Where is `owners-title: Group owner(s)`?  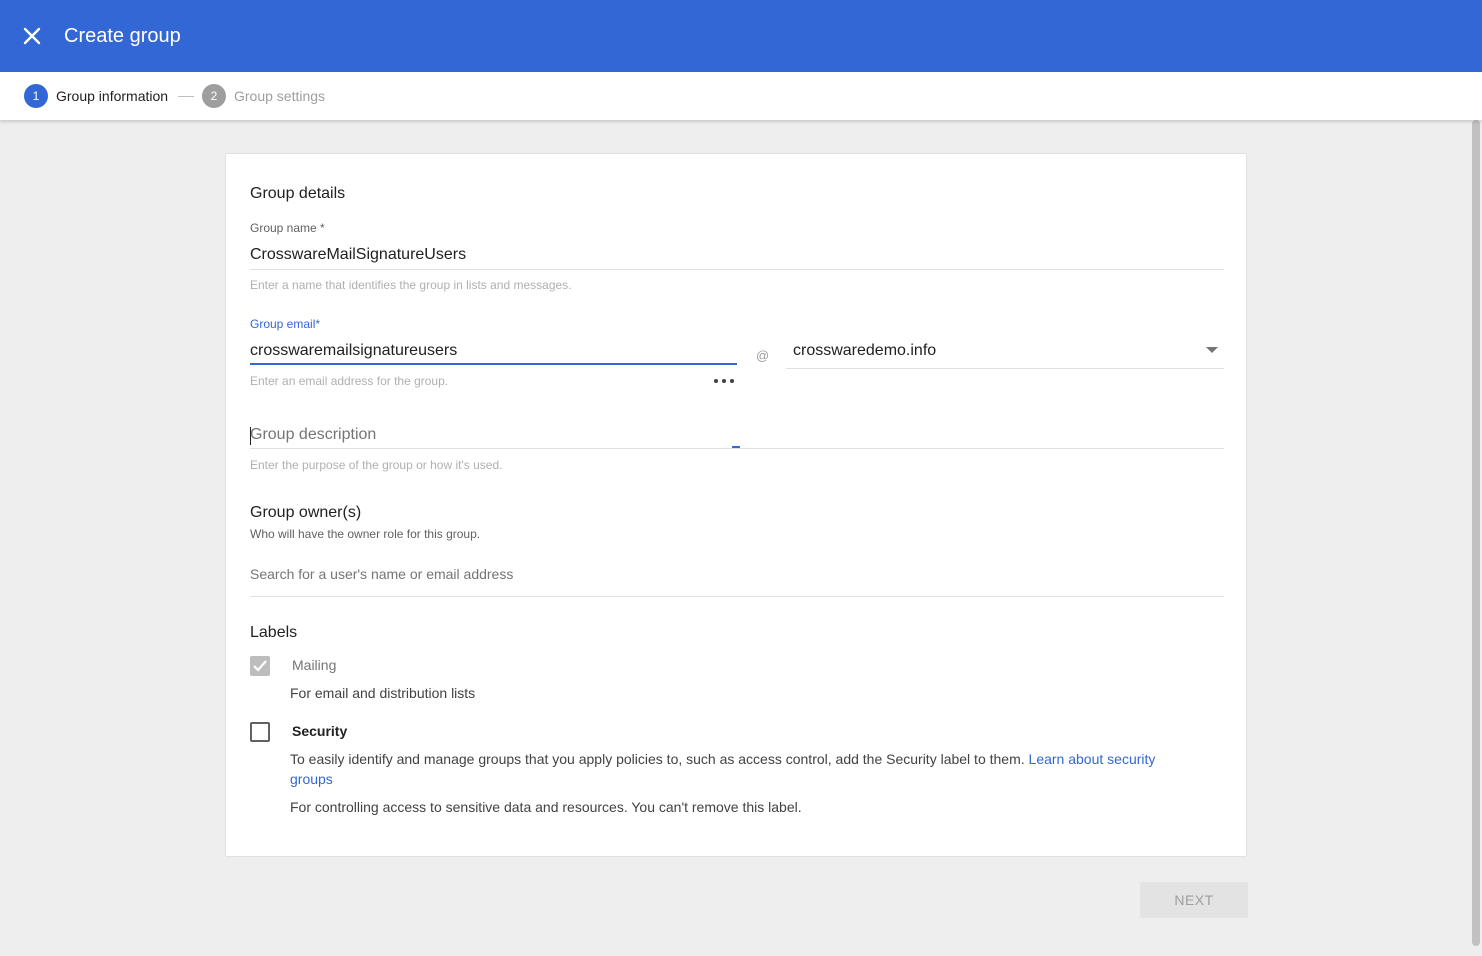 owners-title: Group owner(s) is located at coordinates (306, 512).